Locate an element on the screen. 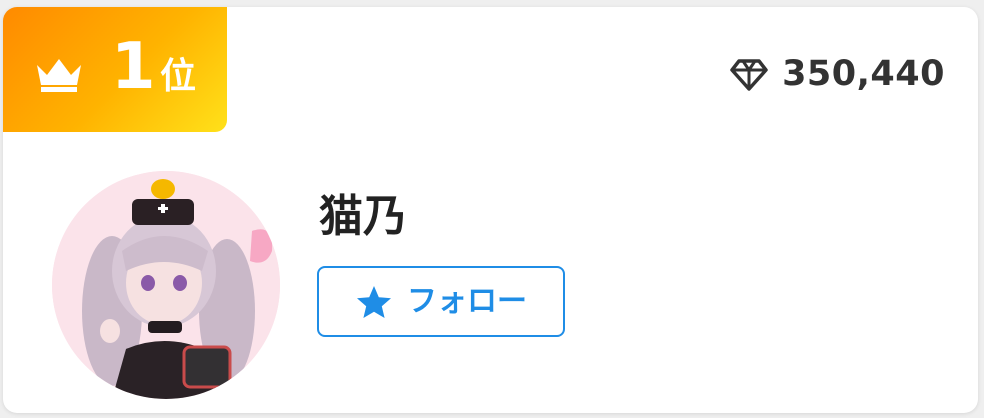  follow-label: フォロー is located at coordinates (467, 301).